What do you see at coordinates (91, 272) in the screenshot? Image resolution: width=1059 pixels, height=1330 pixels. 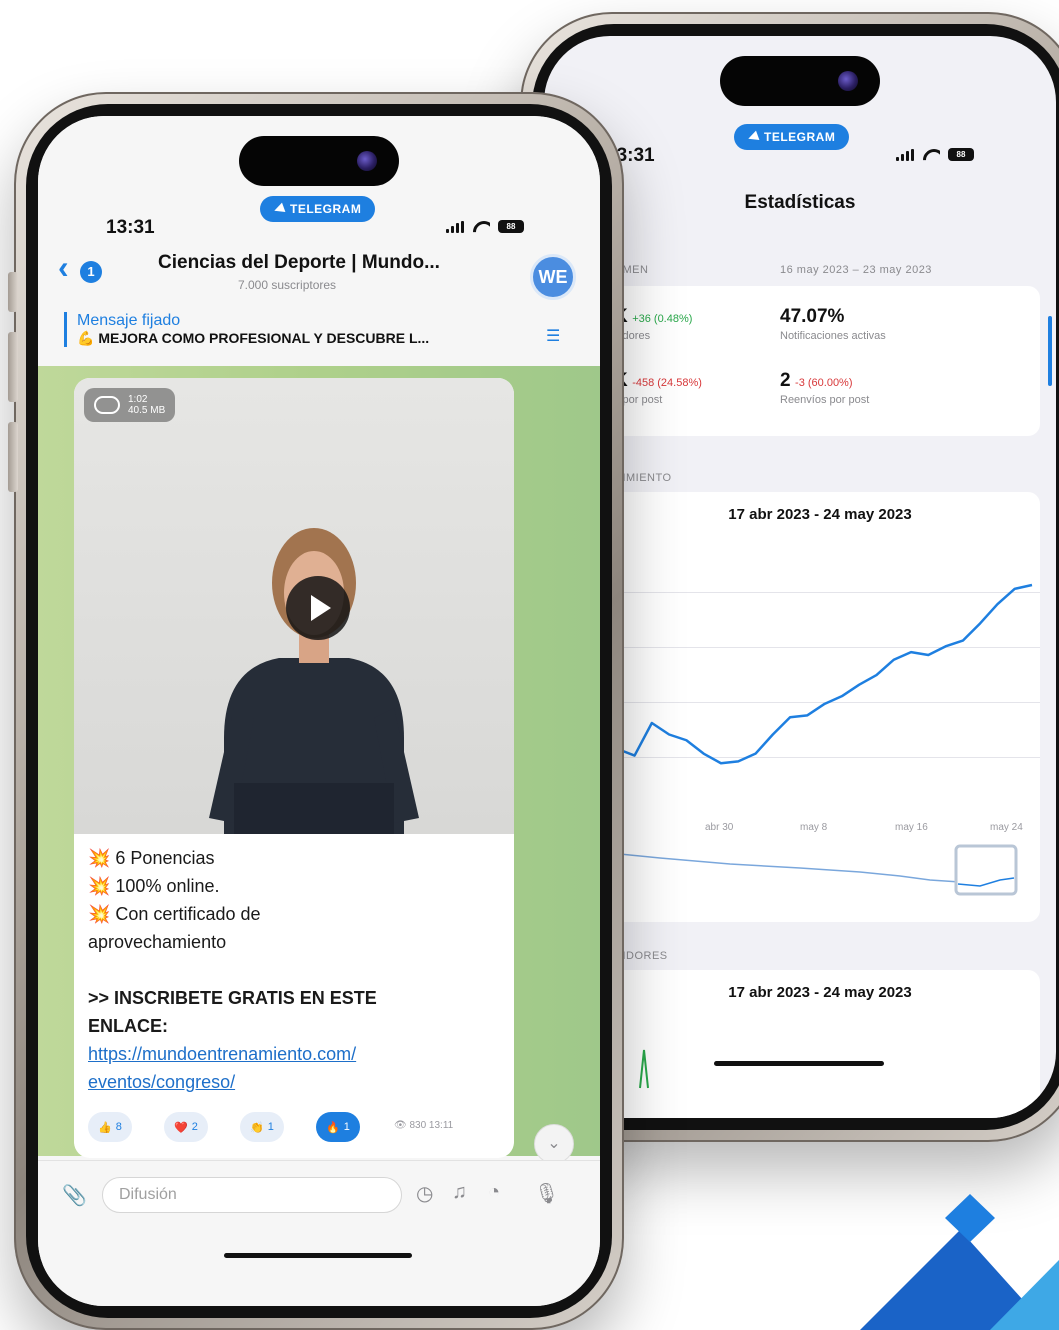 I see `unread-badge: 1` at bounding box center [91, 272].